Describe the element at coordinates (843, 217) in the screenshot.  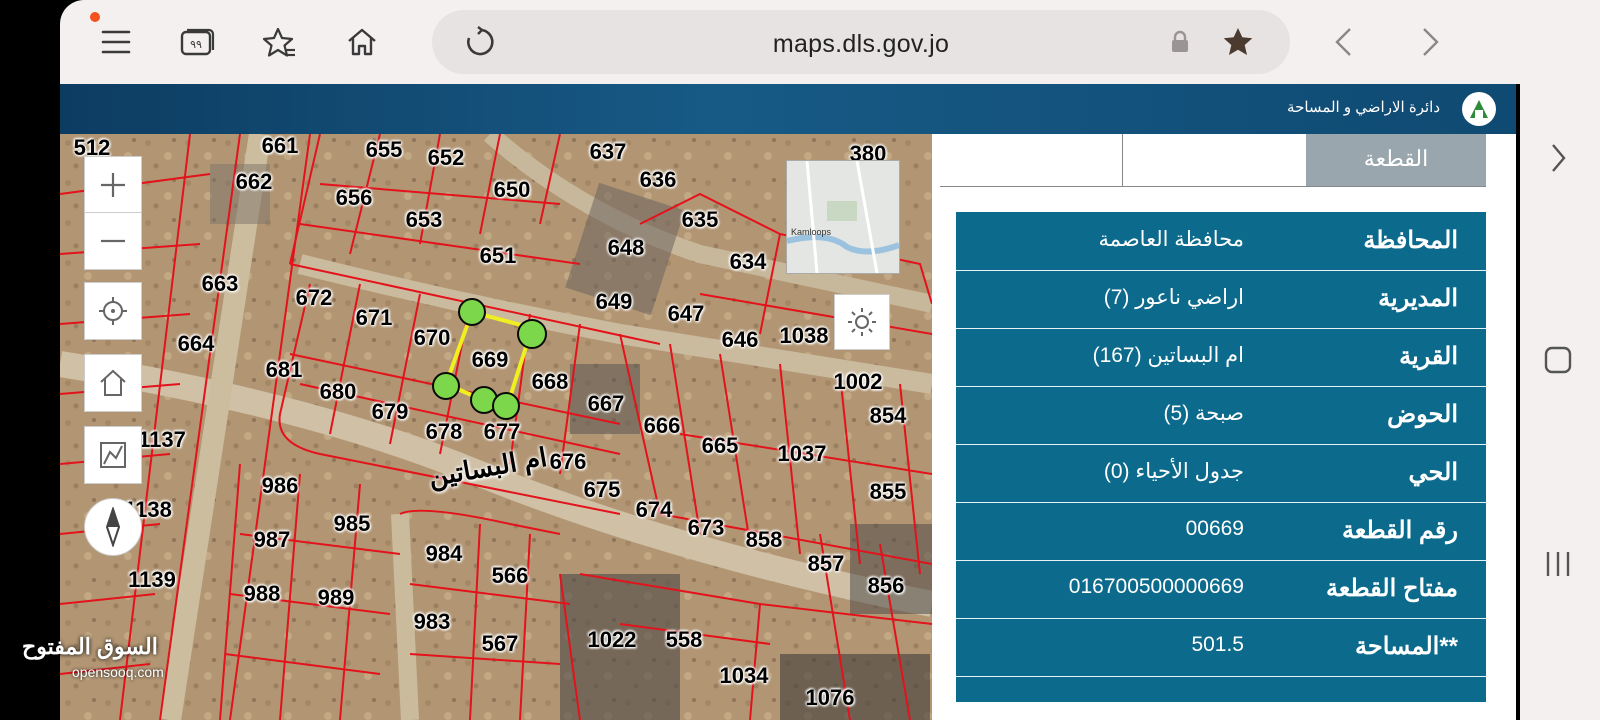
I see `overview-minimap: Kamloops` at that location.